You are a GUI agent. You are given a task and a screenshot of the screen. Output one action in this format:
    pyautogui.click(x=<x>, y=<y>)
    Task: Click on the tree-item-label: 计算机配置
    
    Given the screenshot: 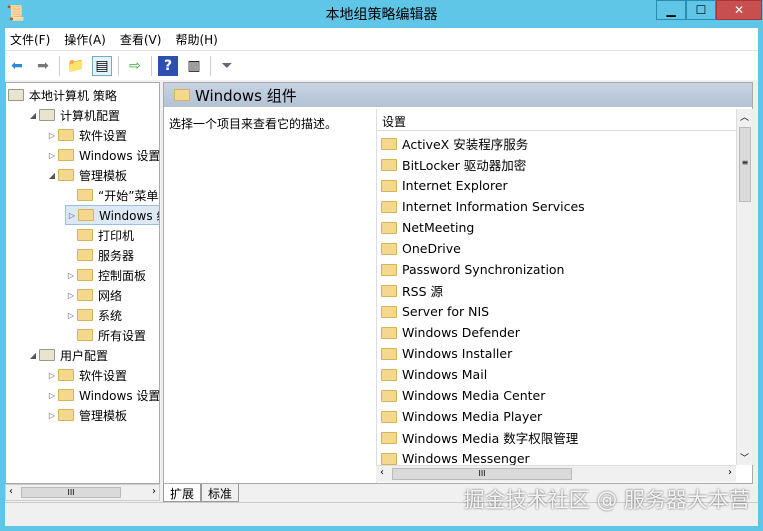 What is the action you would take?
    pyautogui.click(x=90, y=115)
    